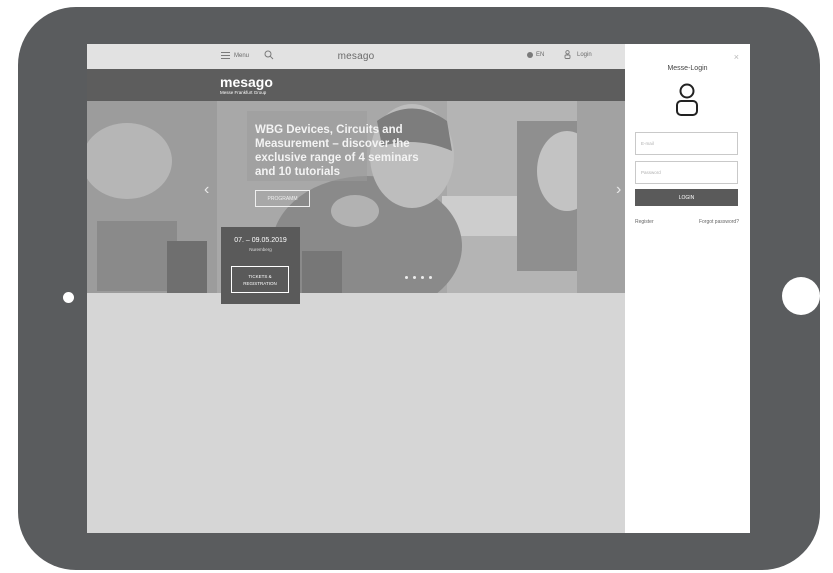 This screenshot has height=573, width=833. What do you see at coordinates (686, 172) in the screenshot?
I see `password-field` at bounding box center [686, 172].